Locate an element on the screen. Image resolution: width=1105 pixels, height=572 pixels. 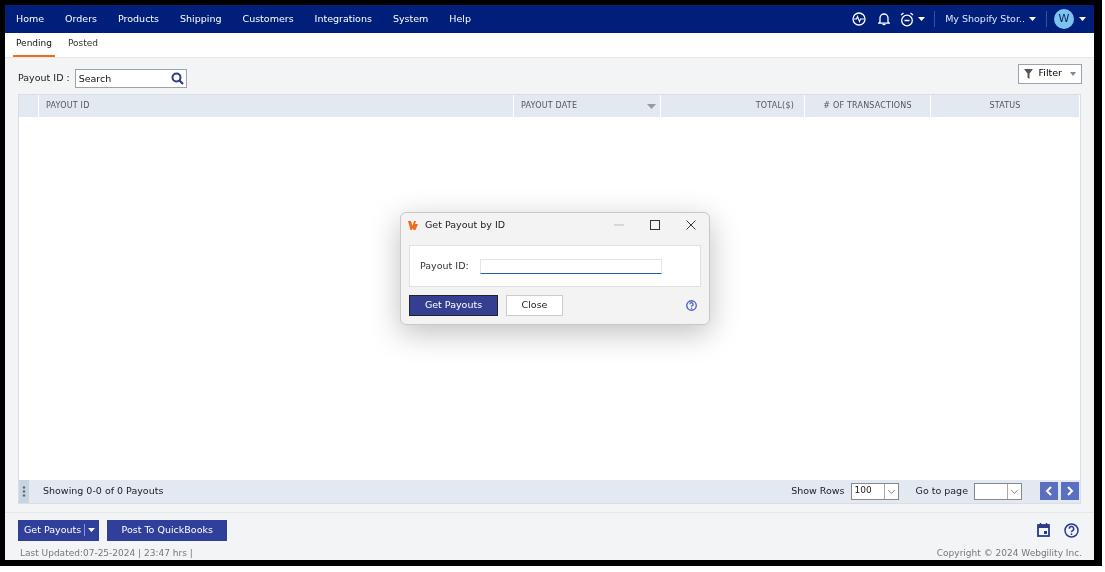
column-header: TOTAL($) is located at coordinates (733, 106).